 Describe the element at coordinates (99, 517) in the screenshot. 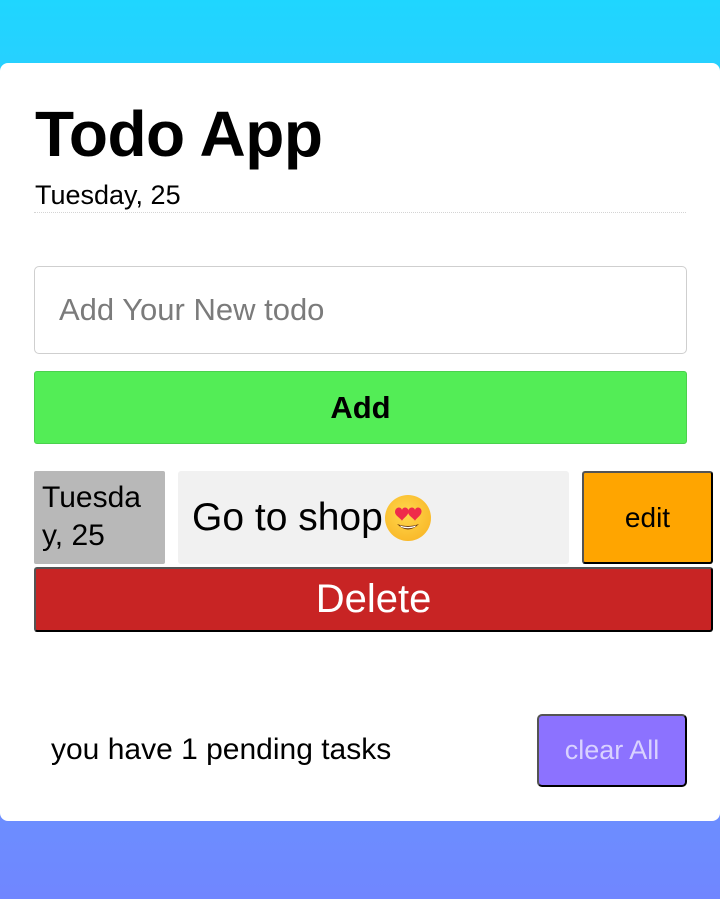

I see `todo-item-date: Tuesday, 25` at that location.